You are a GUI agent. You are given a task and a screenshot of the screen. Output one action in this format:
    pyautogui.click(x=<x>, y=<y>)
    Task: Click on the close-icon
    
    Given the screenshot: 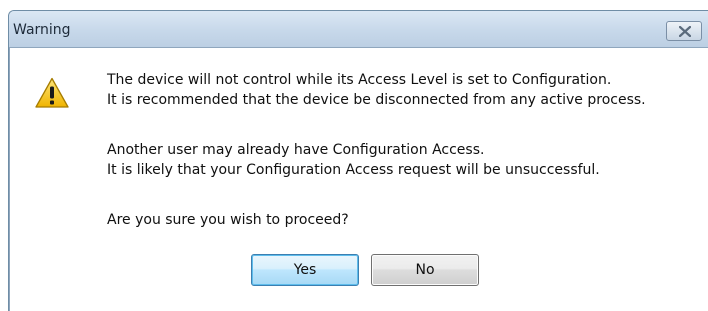 What is the action you would take?
    pyautogui.click(x=685, y=31)
    